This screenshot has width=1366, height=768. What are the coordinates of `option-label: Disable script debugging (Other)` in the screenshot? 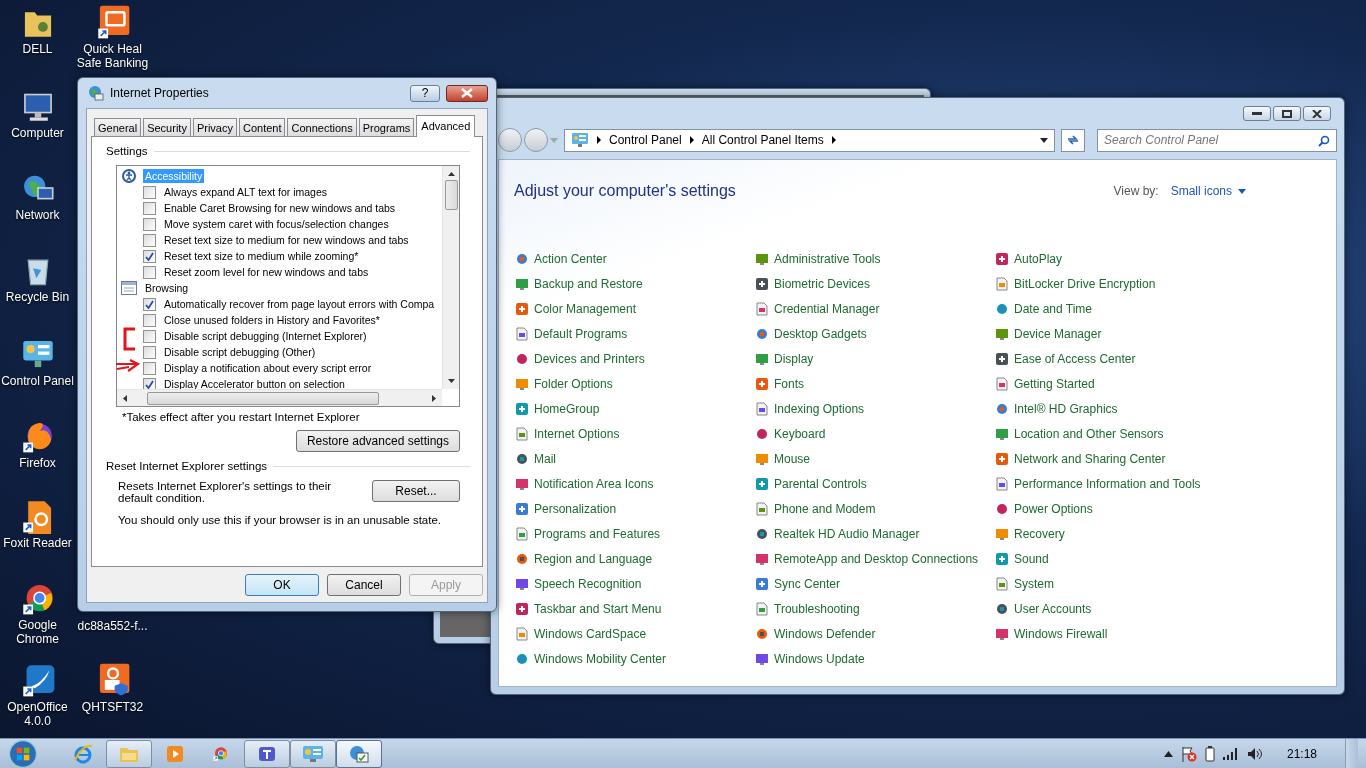 It's located at (240, 352).